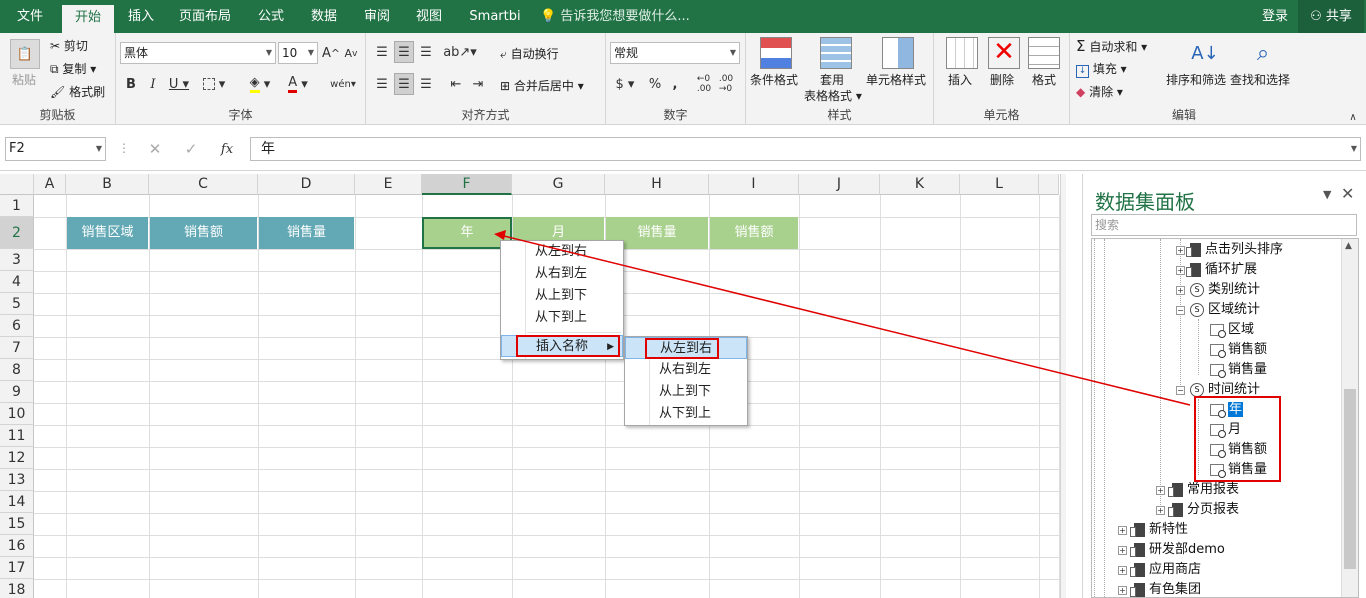 The image size is (1366, 598). What do you see at coordinates (500, 235) in the screenshot?
I see `arrow-head-icon` at bounding box center [500, 235].